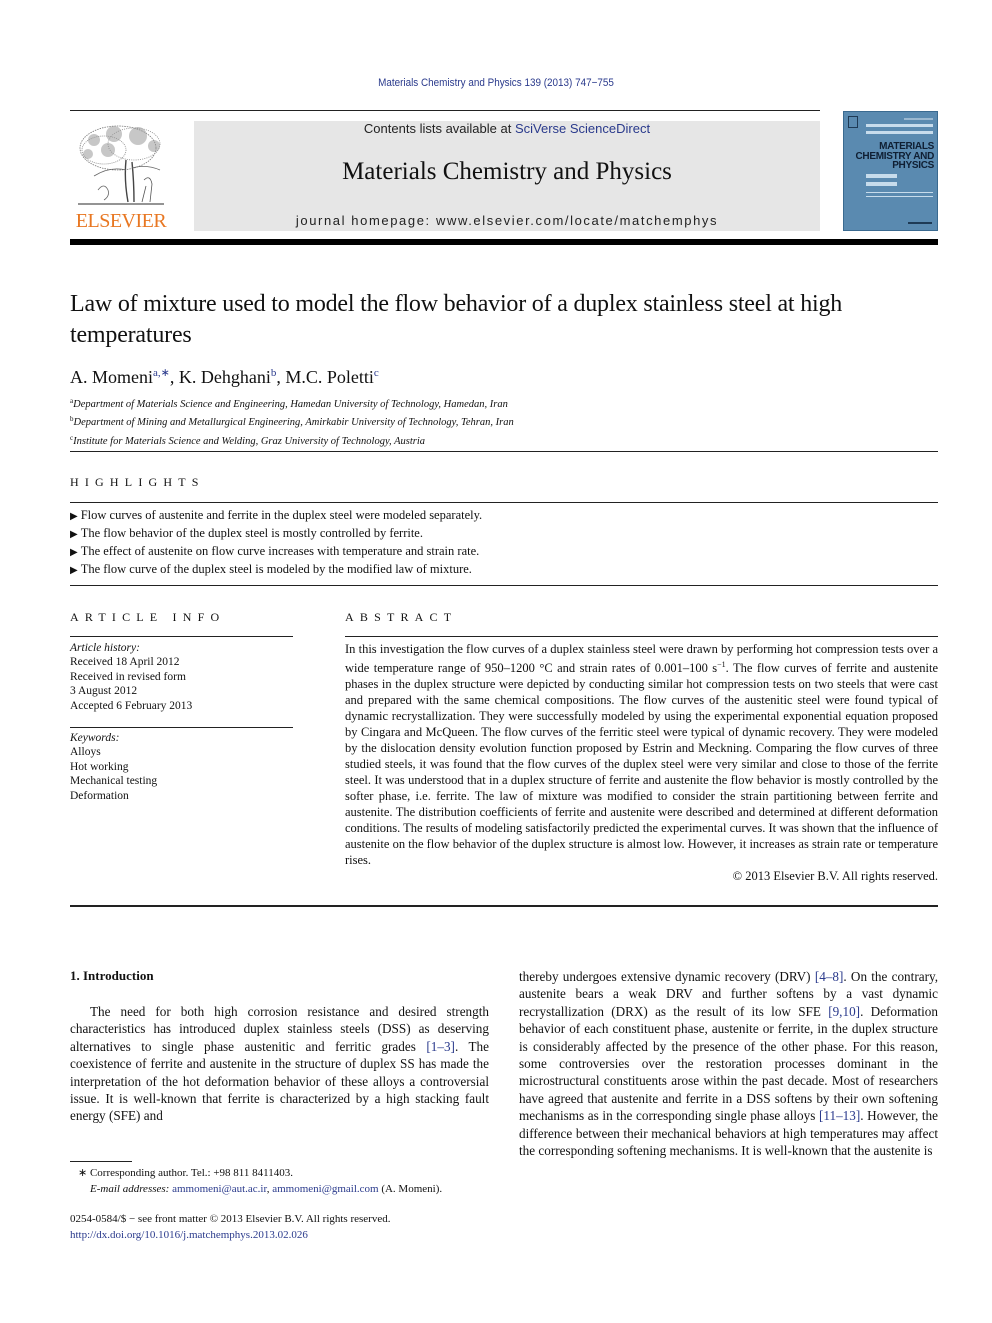  What do you see at coordinates (105, 648) in the screenshot?
I see `history-label: Article history:` at bounding box center [105, 648].